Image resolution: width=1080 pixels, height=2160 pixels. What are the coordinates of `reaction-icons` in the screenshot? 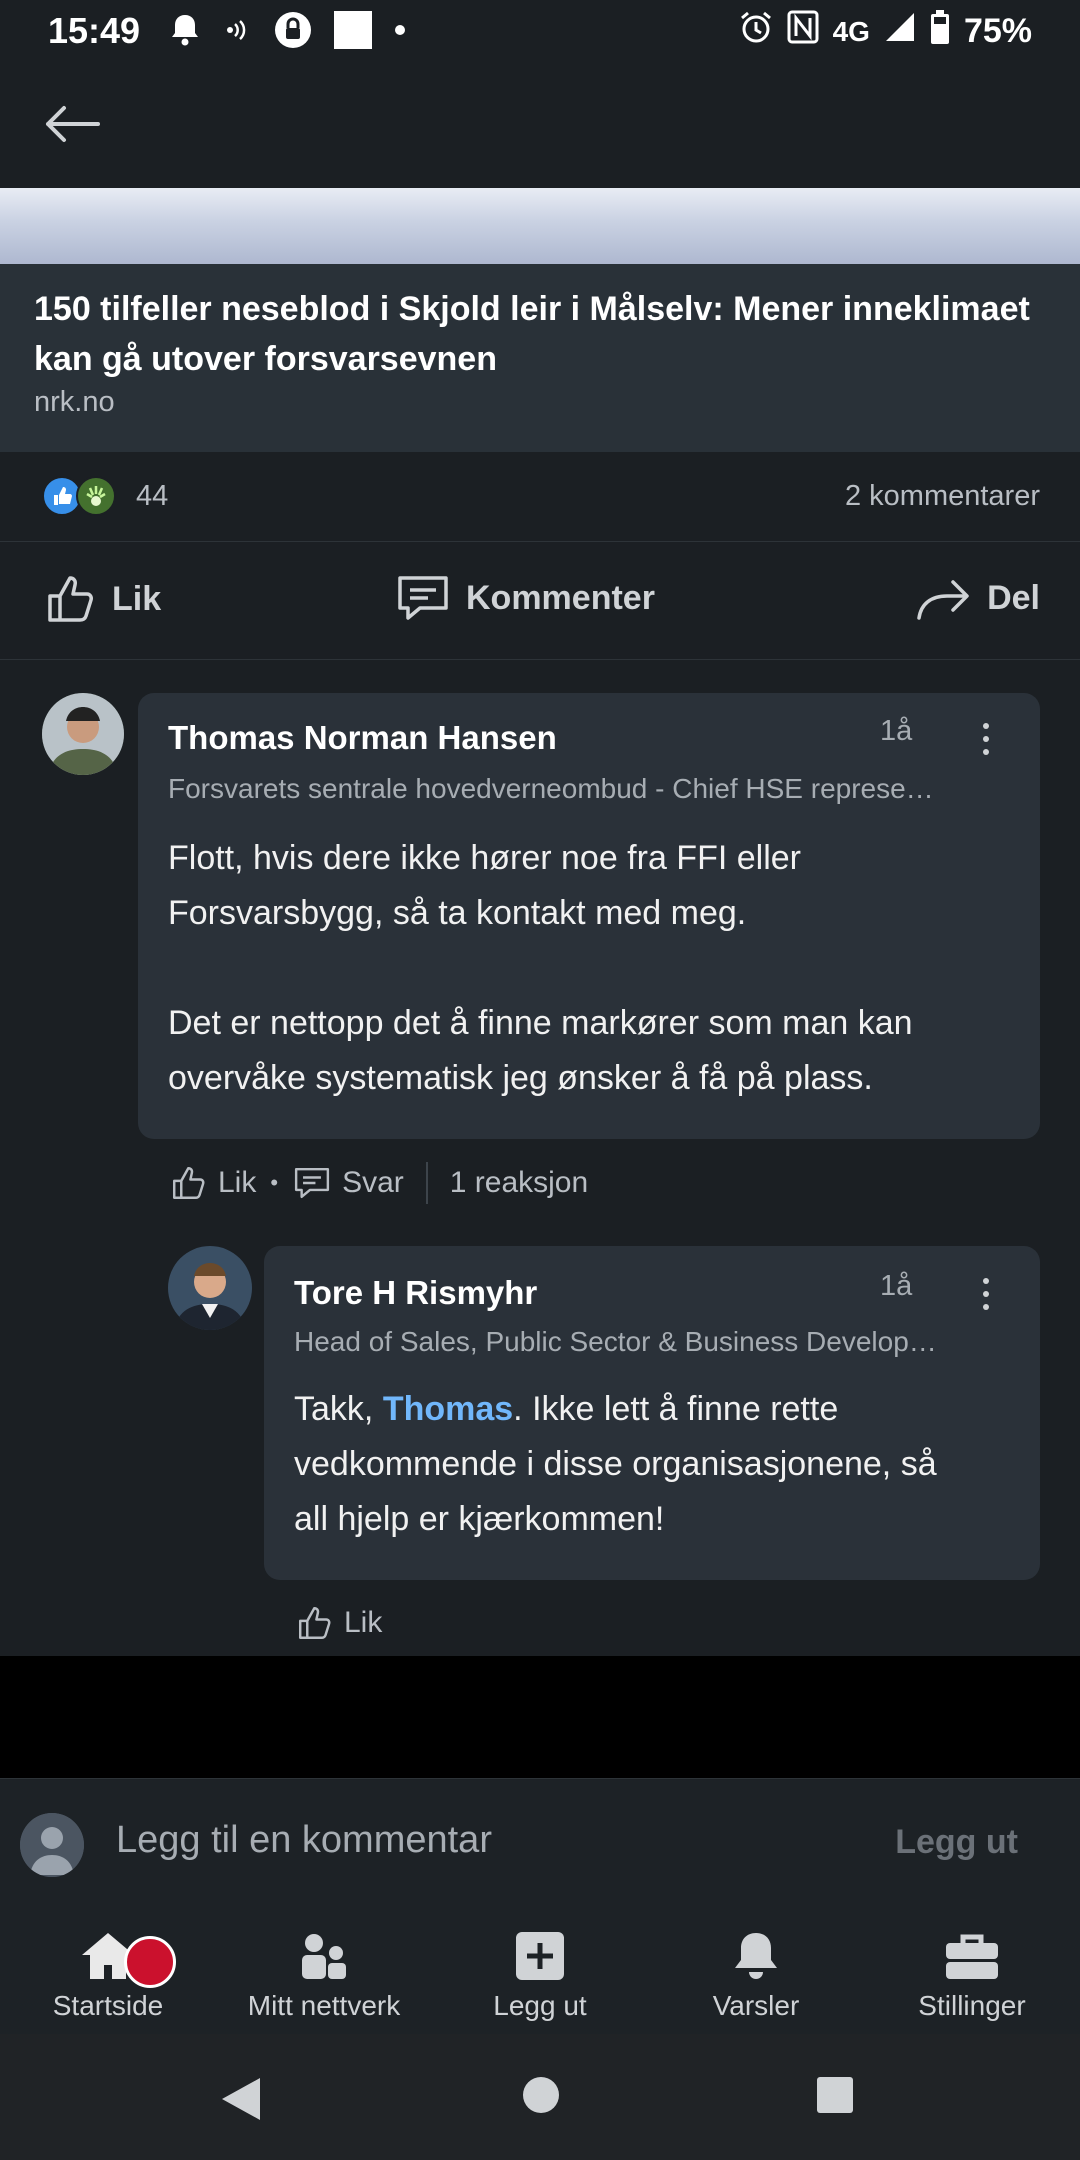 It's located at (79, 496).